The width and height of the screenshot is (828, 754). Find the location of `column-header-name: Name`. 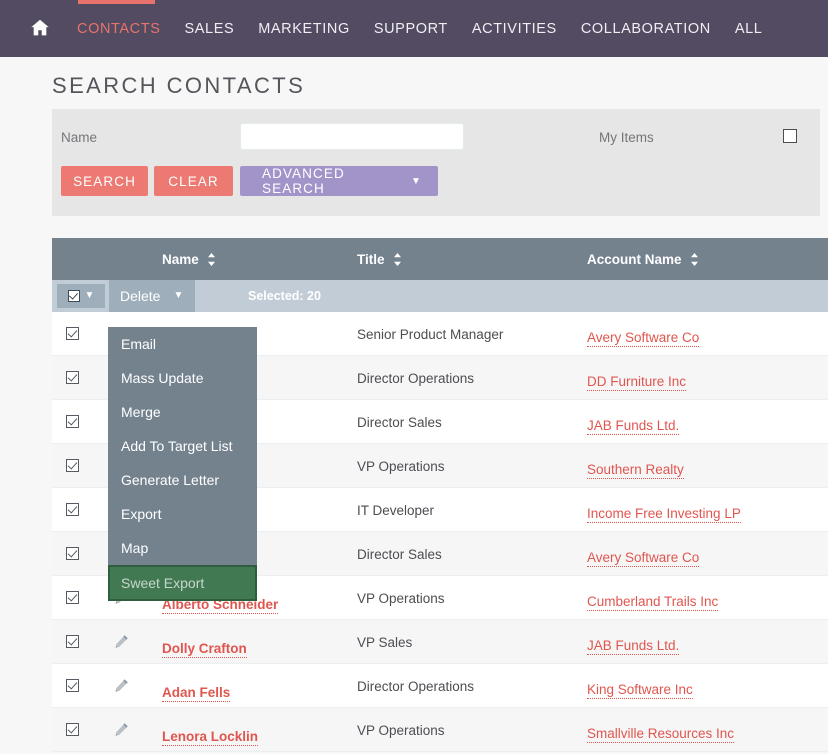

column-header-name: Name is located at coordinates (189, 259).